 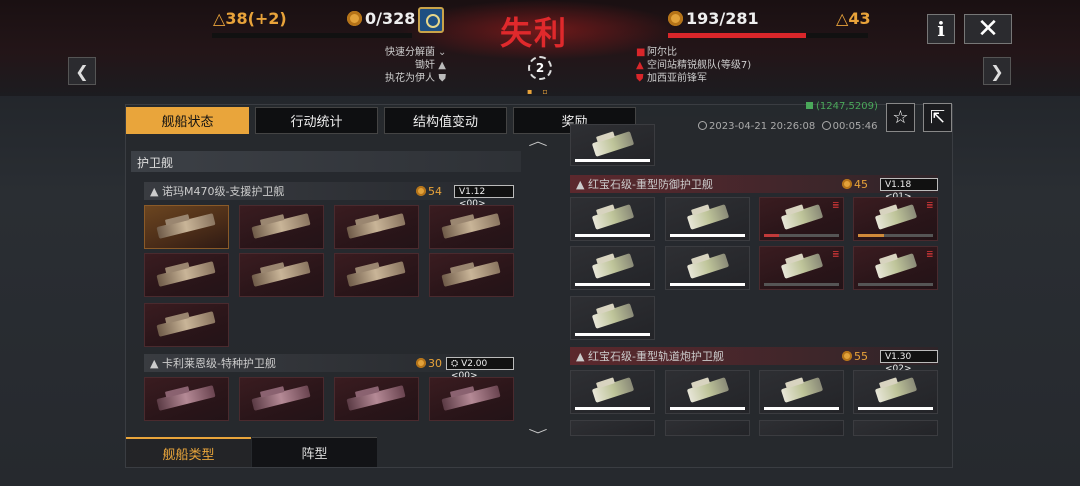 I want to click on star-icon: ☆, so click(x=900, y=117).